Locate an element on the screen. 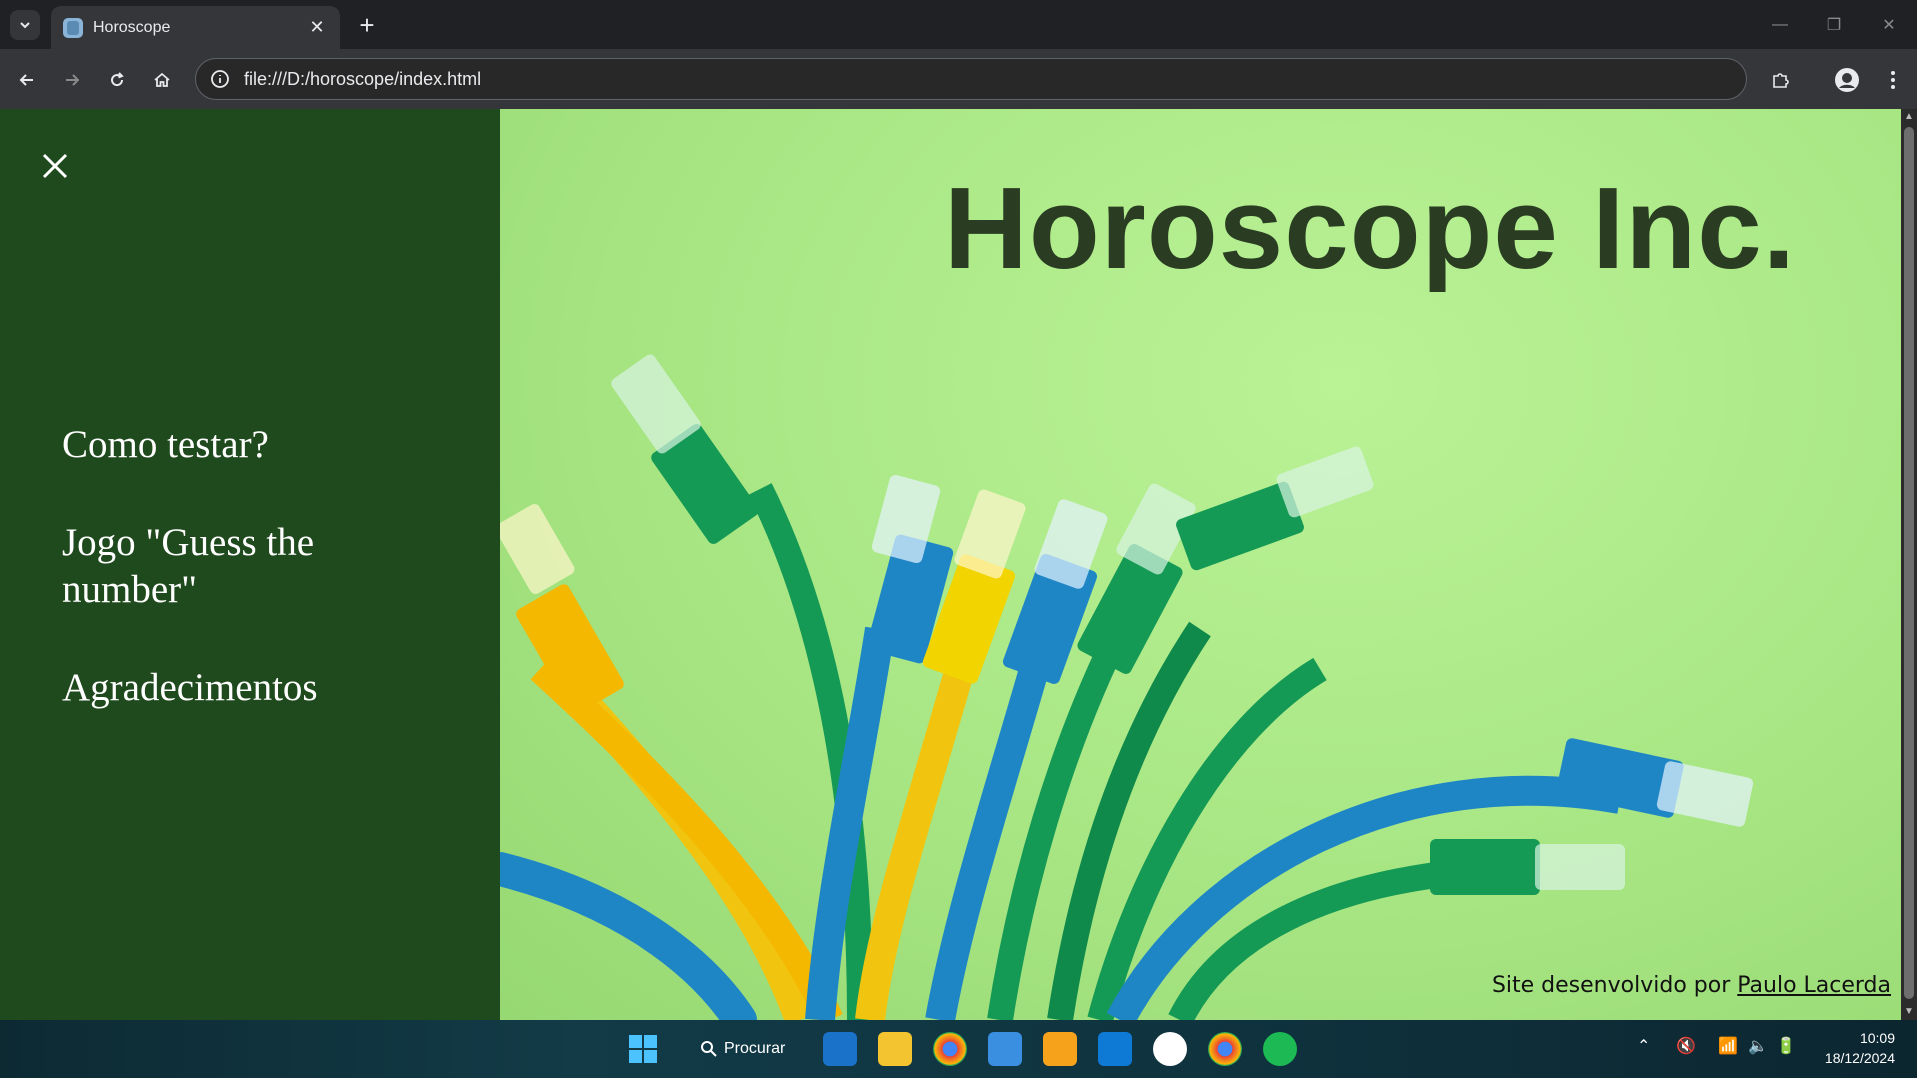  back-button is located at coordinates (27, 80).